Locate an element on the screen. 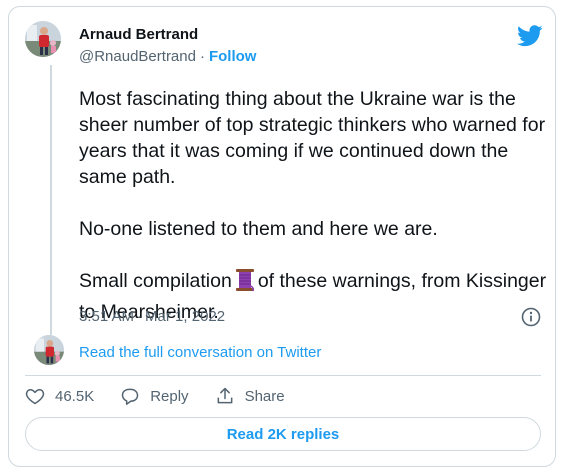 Image resolution: width=563 pixels, height=474 pixels. speech-bubble-icon is located at coordinates (130, 396).